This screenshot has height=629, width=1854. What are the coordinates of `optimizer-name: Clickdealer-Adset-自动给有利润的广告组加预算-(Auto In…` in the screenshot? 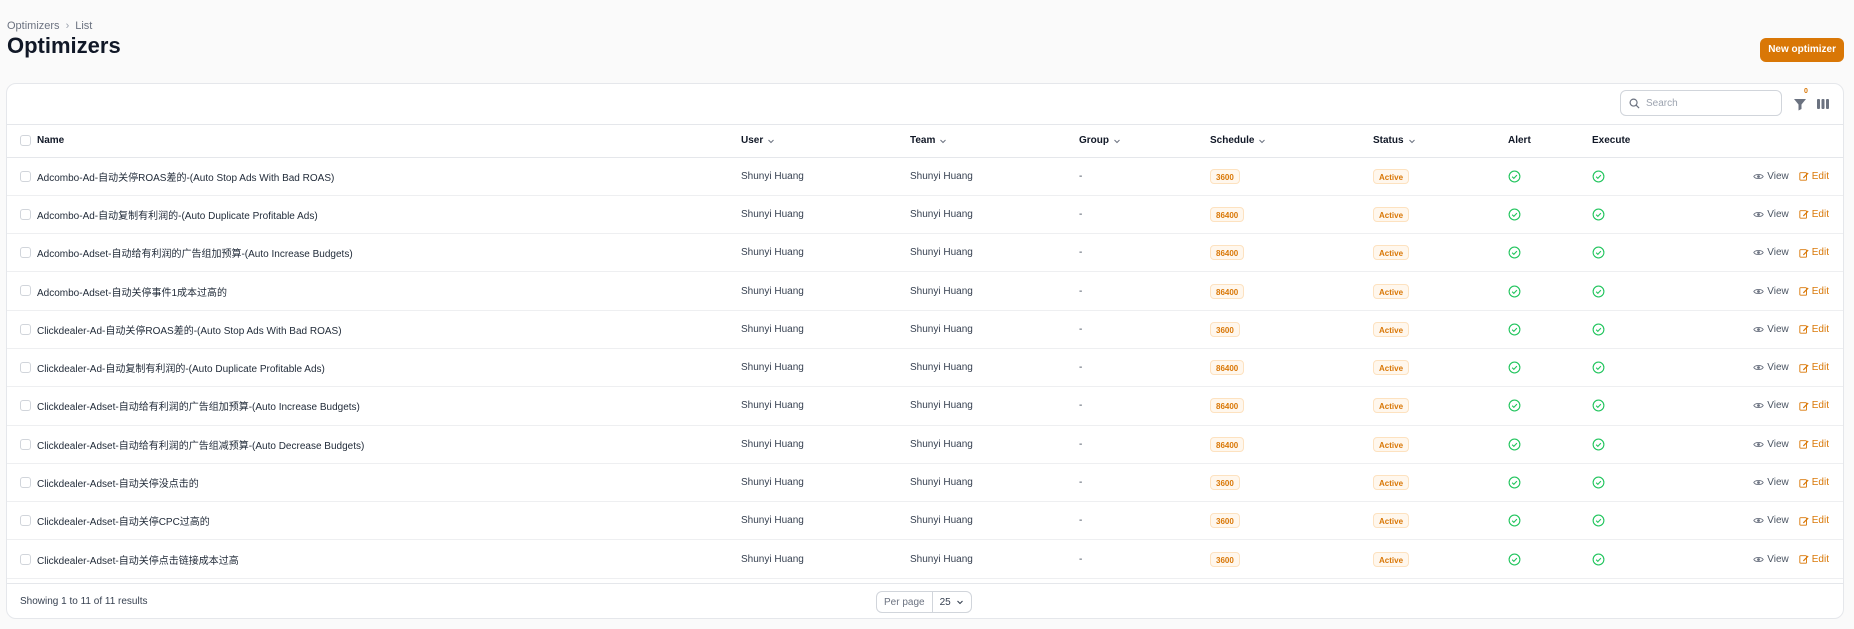 It's located at (198, 408).